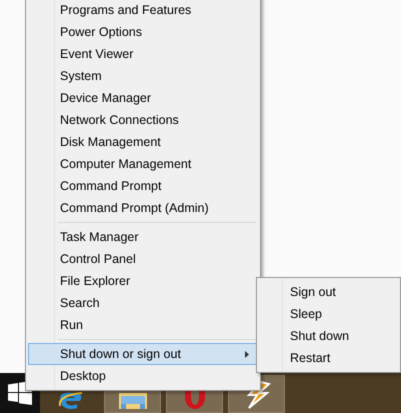  I want to click on menu-item: Device Manager, so click(143, 98).